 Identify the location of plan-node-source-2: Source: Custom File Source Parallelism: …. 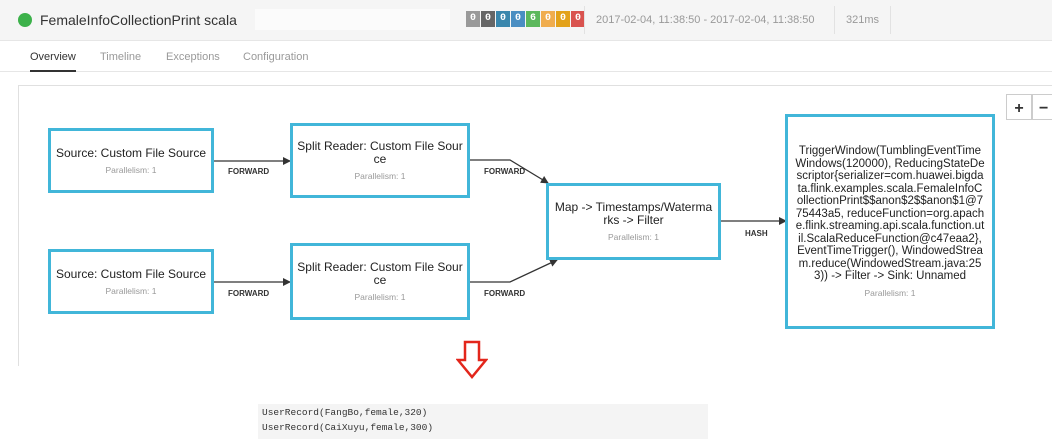
(131, 281).